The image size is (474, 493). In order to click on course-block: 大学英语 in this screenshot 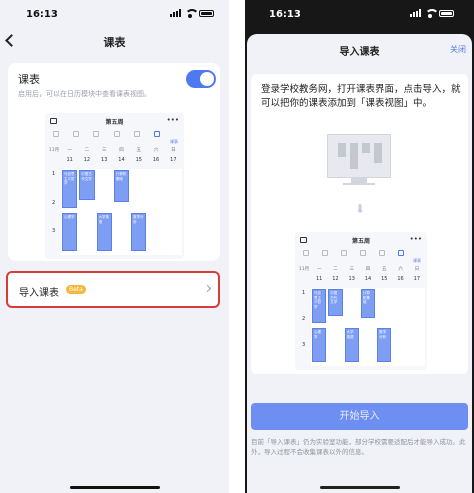, I will do `click(351, 345)`.